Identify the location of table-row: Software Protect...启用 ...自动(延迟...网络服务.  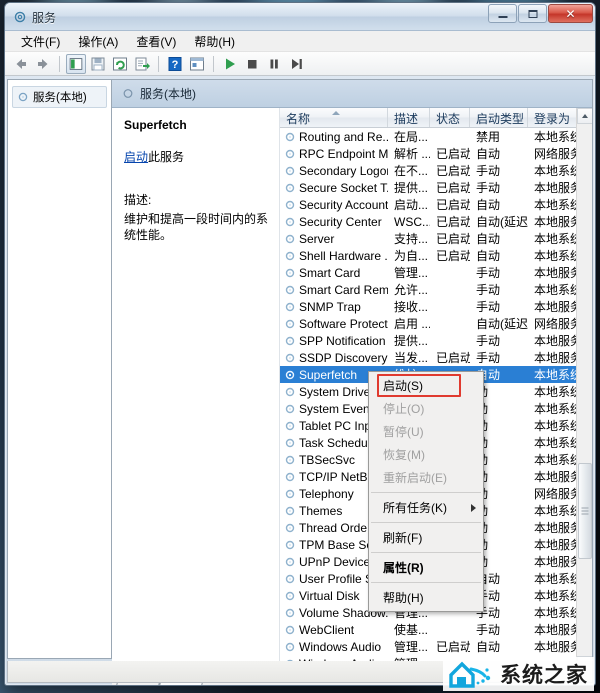
(436, 323).